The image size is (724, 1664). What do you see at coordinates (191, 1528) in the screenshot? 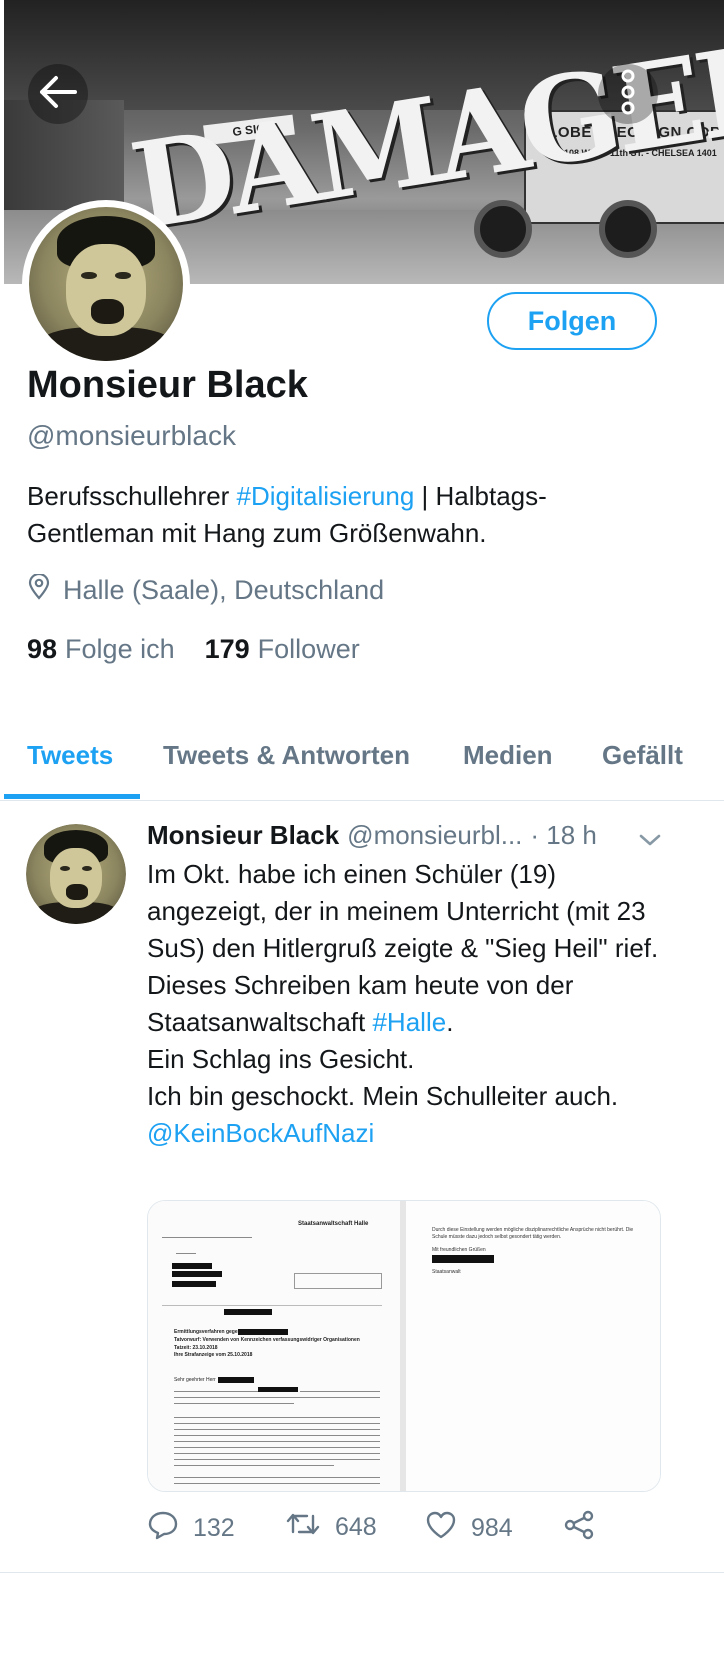
I see `reply-button: 132` at bounding box center [191, 1528].